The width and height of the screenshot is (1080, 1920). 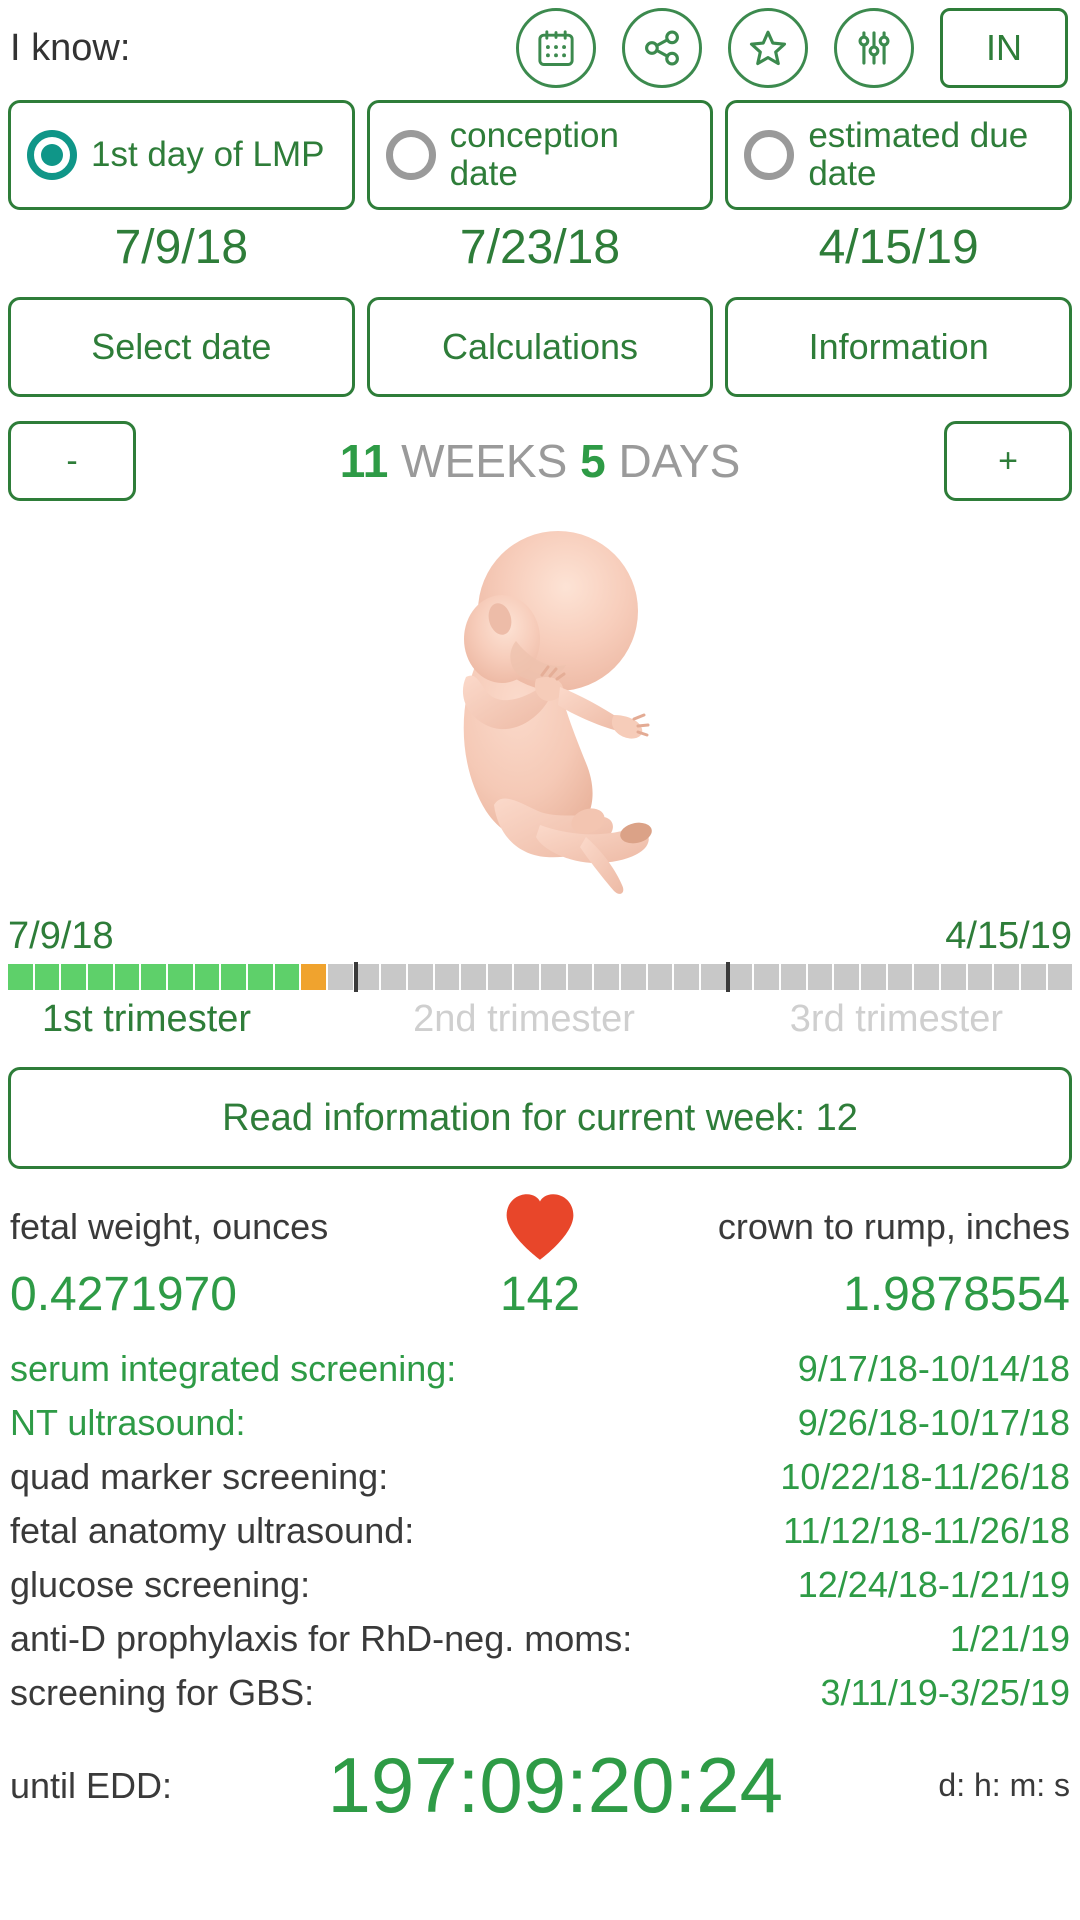 I want to click on countdown-row: until EDD: 197:09:20:24 d: h: m: s, so click(x=540, y=1785).